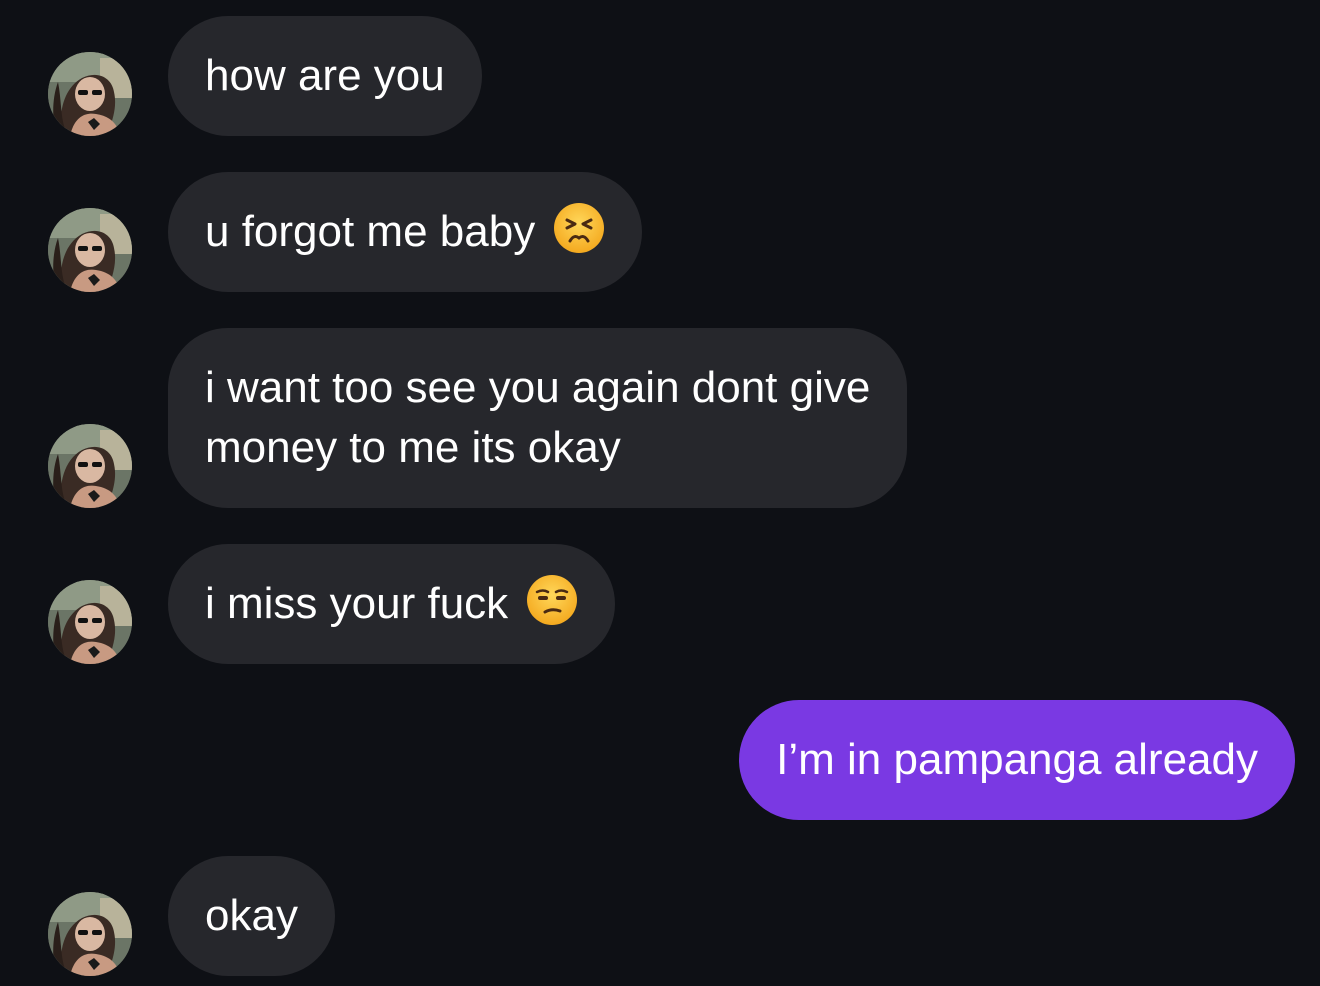 The width and height of the screenshot is (1320, 986). I want to click on message-text: I’m in pampanga already, so click(1017, 759).